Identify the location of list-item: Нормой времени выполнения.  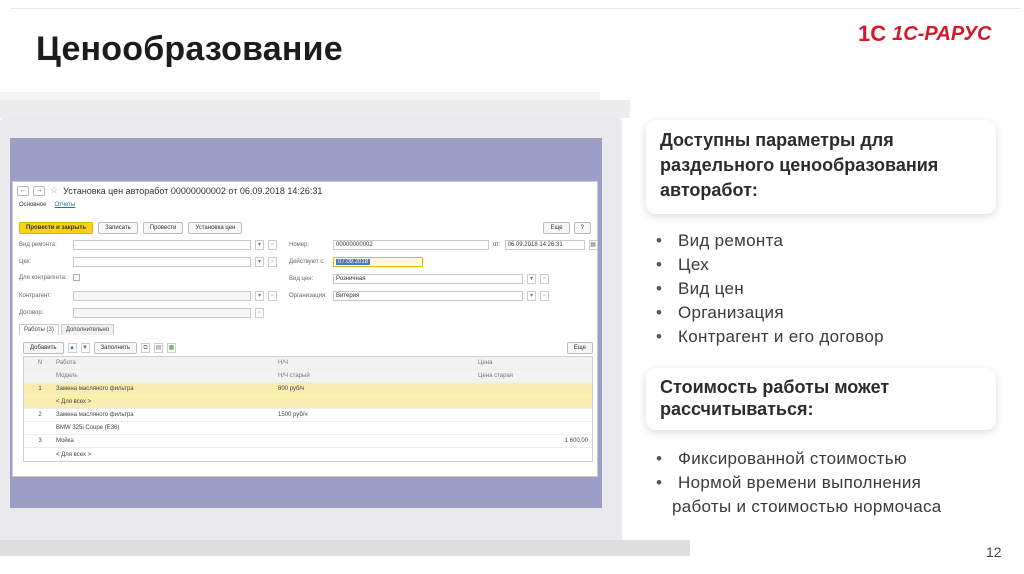
(796, 483).